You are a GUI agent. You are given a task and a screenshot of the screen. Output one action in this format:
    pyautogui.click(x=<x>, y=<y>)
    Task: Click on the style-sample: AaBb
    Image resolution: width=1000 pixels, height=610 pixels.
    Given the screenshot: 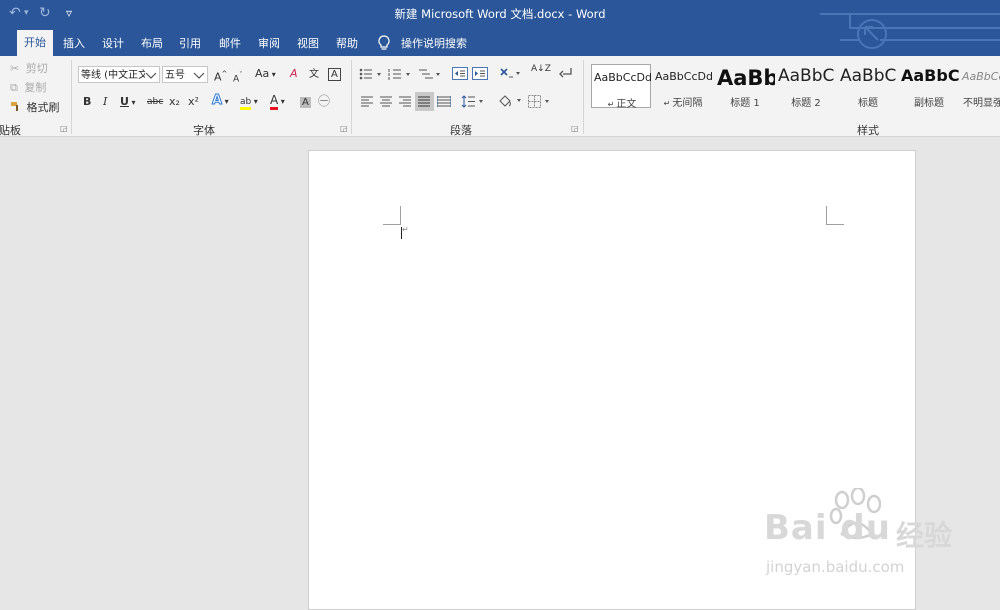 What is the action you would take?
    pyautogui.click(x=746, y=78)
    